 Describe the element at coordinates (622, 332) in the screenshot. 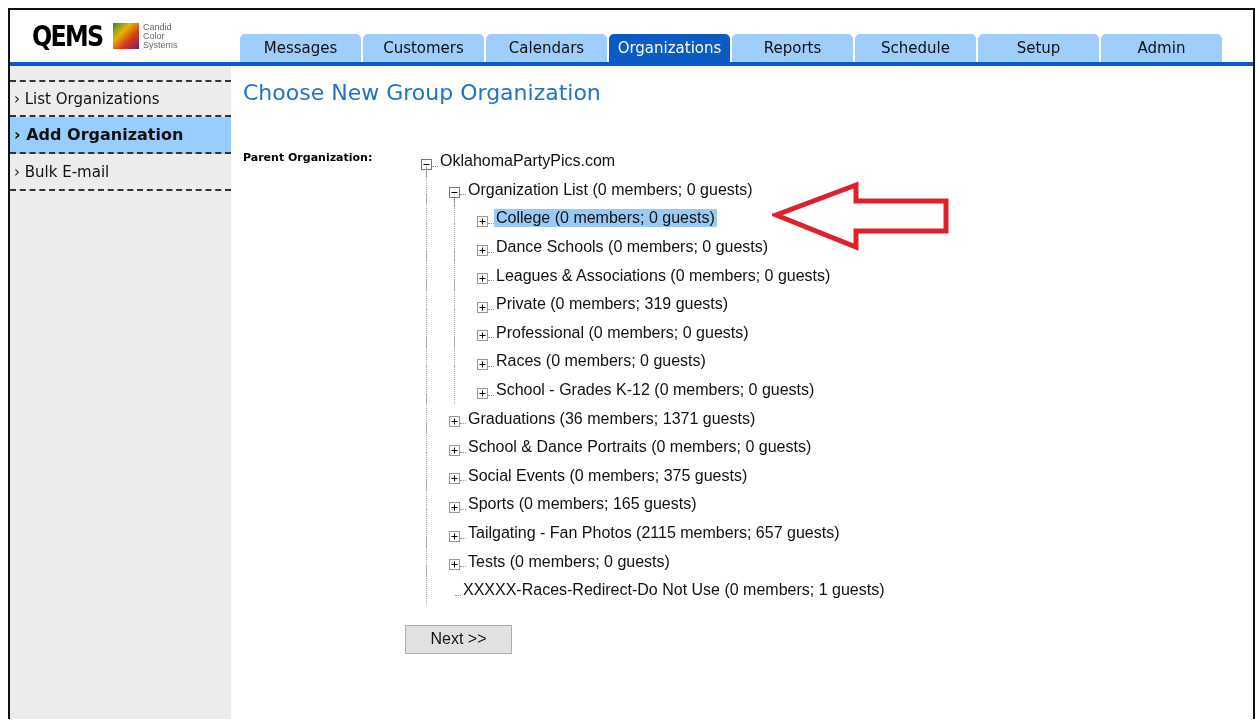

I see `tree-node: Professional (0 members; 0 guests)` at that location.